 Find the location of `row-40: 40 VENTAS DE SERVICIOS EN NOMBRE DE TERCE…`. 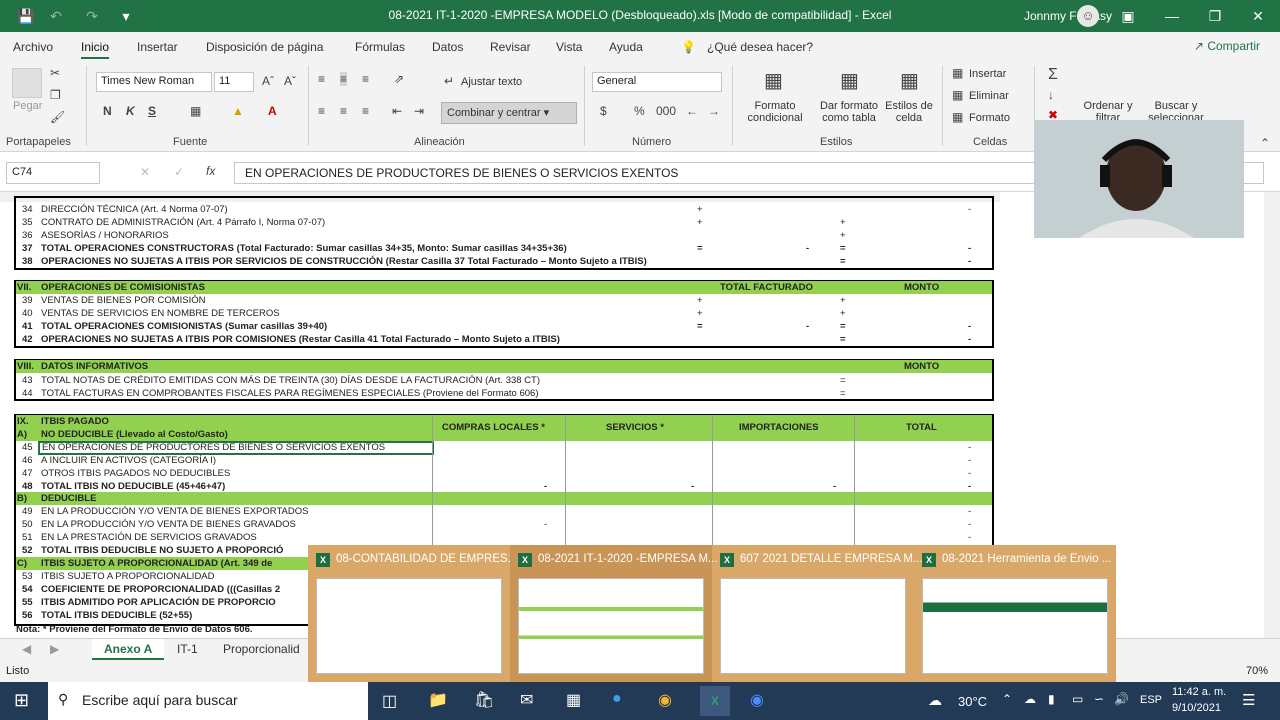

row-40: 40 VENTAS DE SERVICIOS EN NOMBRE DE TERCE… is located at coordinates (434, 313).